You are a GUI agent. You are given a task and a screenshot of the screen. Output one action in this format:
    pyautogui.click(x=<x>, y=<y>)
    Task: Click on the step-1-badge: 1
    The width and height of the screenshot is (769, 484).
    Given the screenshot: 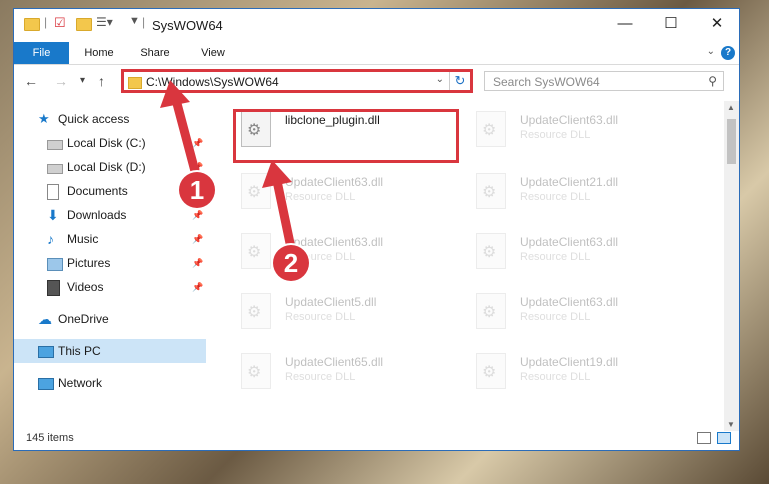 What is the action you would take?
    pyautogui.click(x=197, y=190)
    